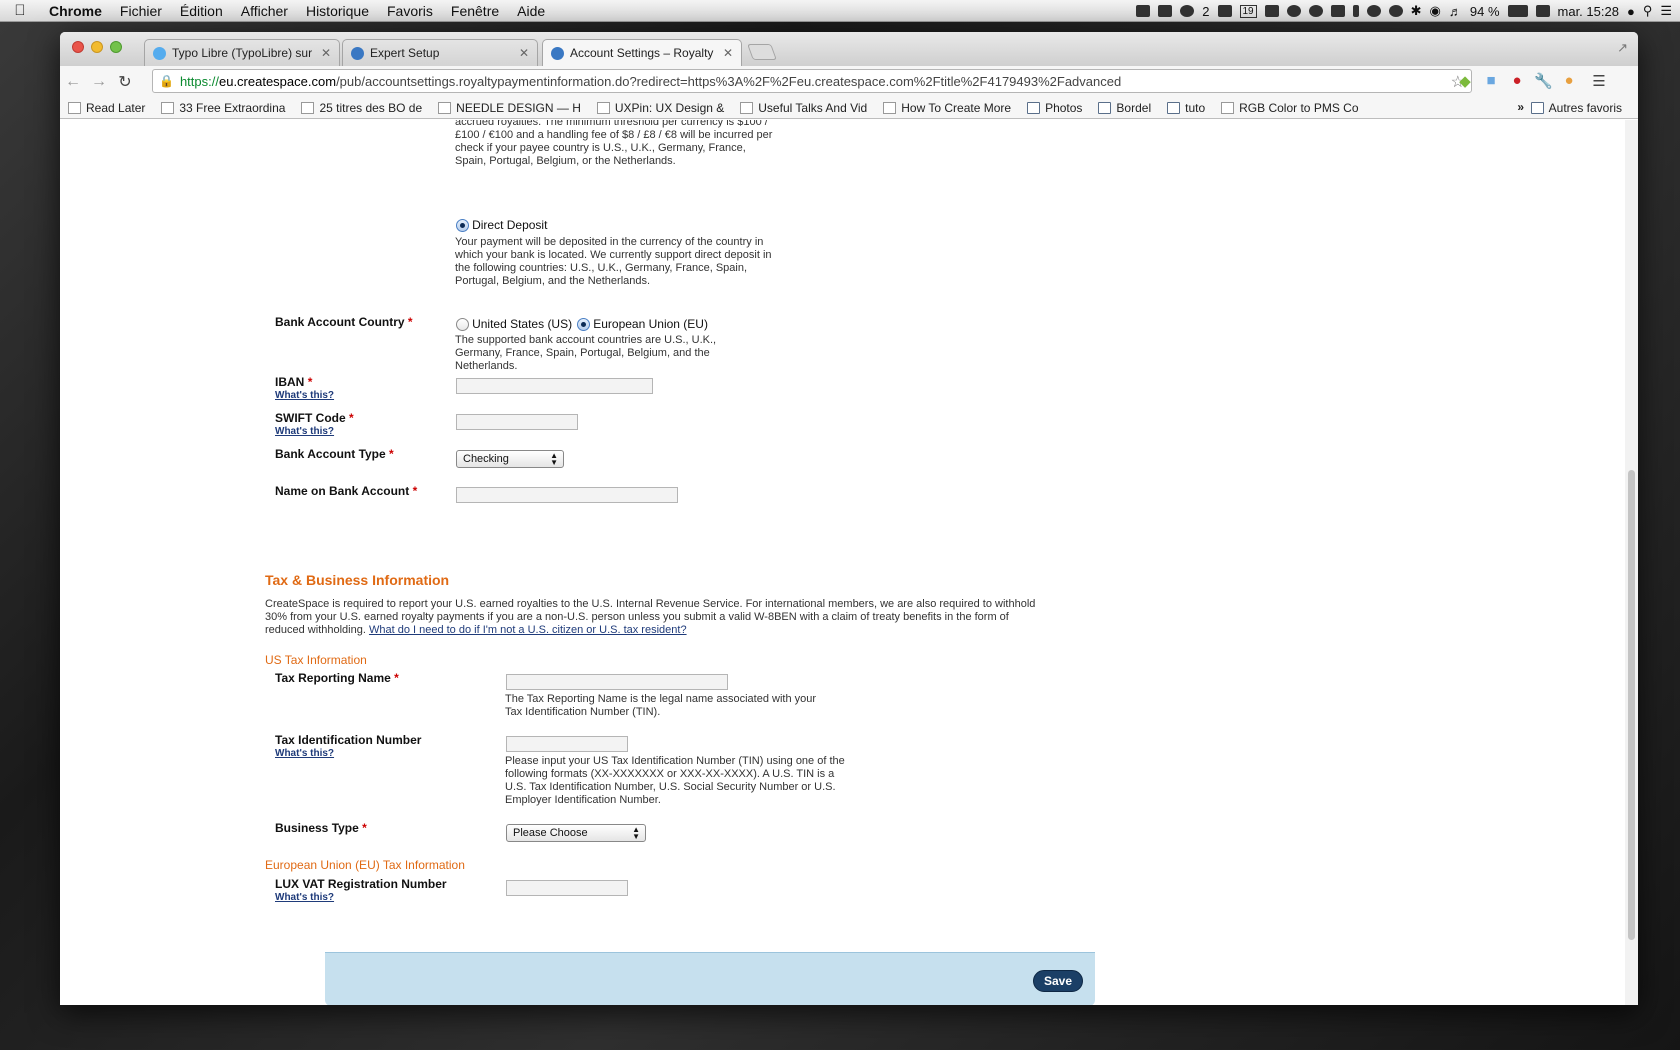  What do you see at coordinates (1373, 11) in the screenshot?
I see `coffee-icon` at bounding box center [1373, 11].